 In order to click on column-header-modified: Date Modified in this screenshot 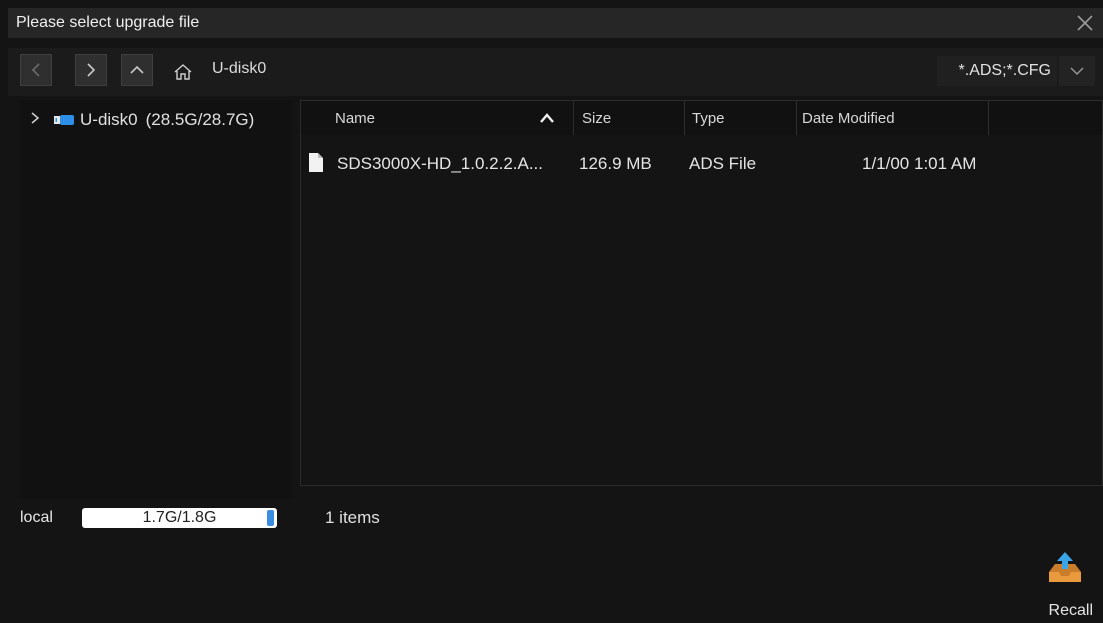, I will do `click(892, 118)`.